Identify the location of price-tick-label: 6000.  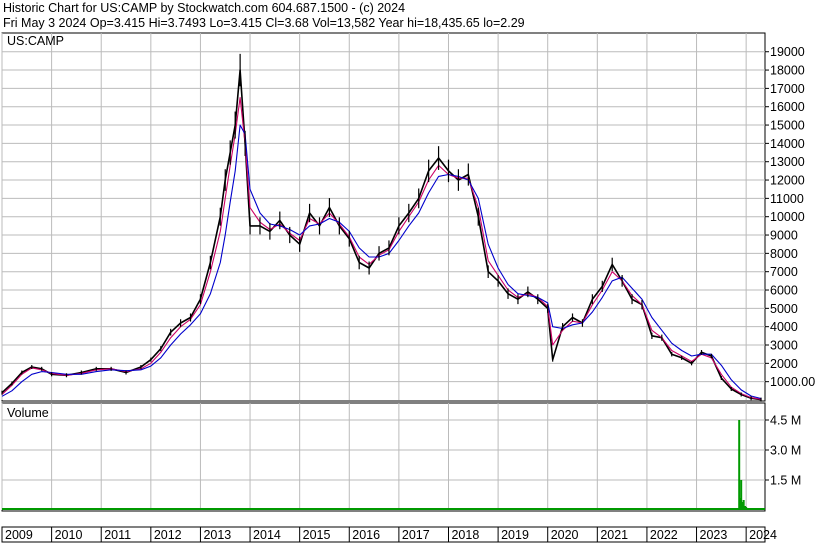
(784, 291).